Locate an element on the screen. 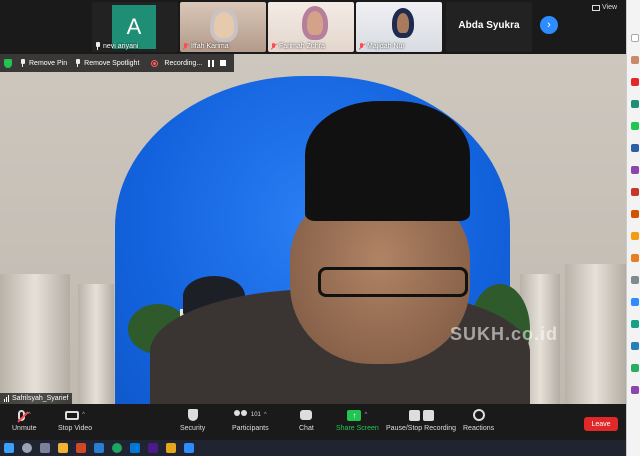 The image size is (640, 456). remove-pin-label: Remove Pin is located at coordinates (48, 63).